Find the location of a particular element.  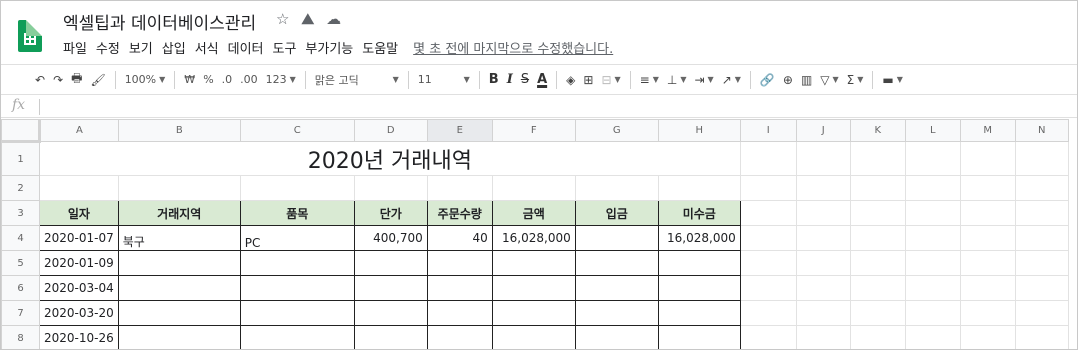

strikethrough-button: S is located at coordinates (525, 80).